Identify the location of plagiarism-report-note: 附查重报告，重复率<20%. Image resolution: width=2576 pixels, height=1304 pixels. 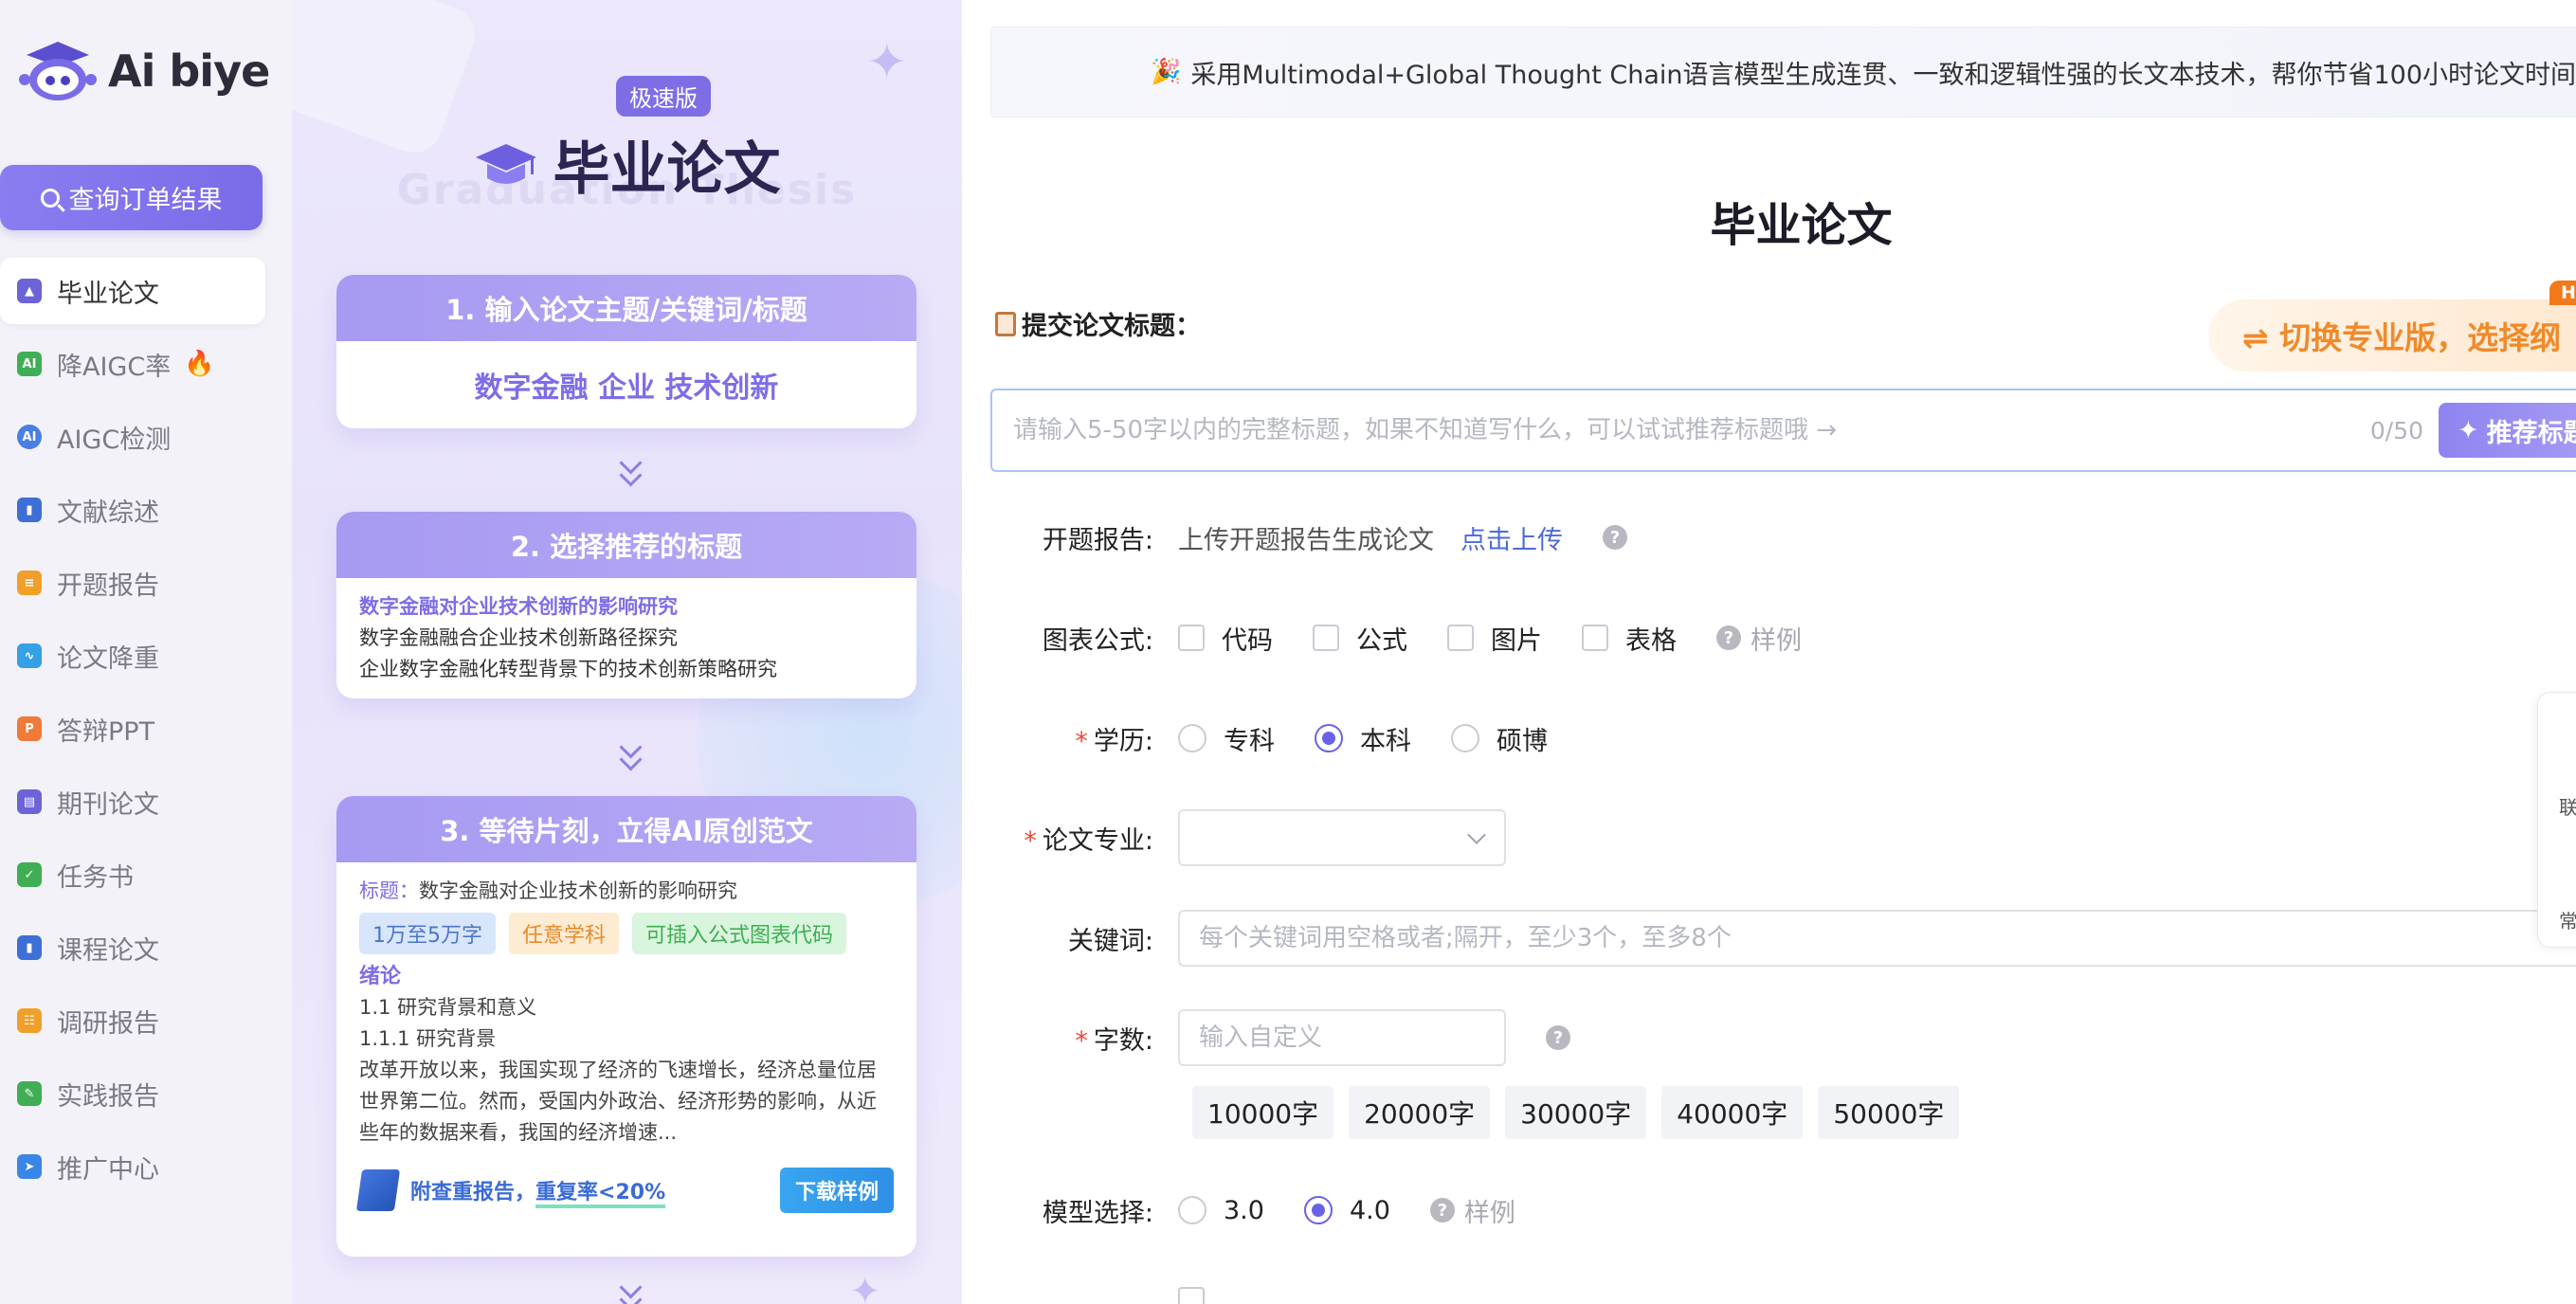
(538, 1191).